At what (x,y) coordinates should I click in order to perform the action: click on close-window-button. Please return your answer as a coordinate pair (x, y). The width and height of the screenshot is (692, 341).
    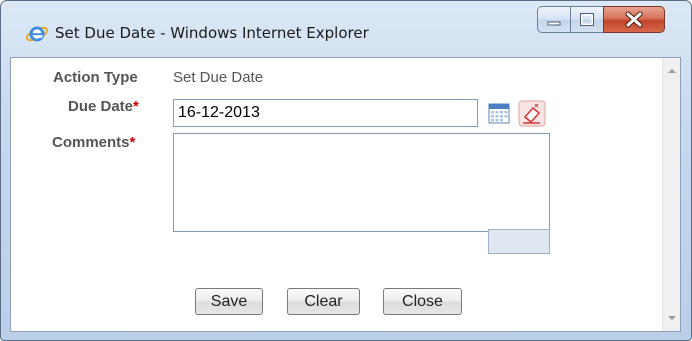
    Looking at the image, I should click on (634, 19).